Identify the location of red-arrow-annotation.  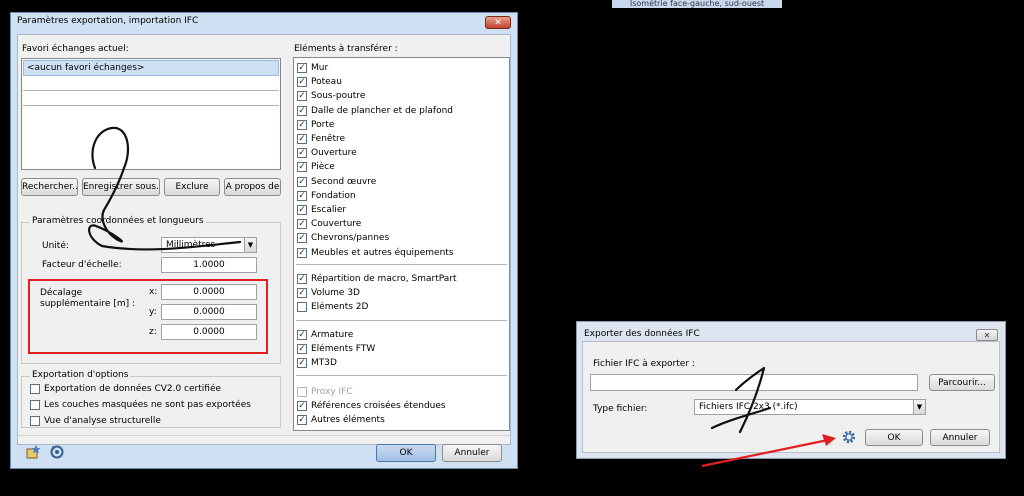
(768, 451).